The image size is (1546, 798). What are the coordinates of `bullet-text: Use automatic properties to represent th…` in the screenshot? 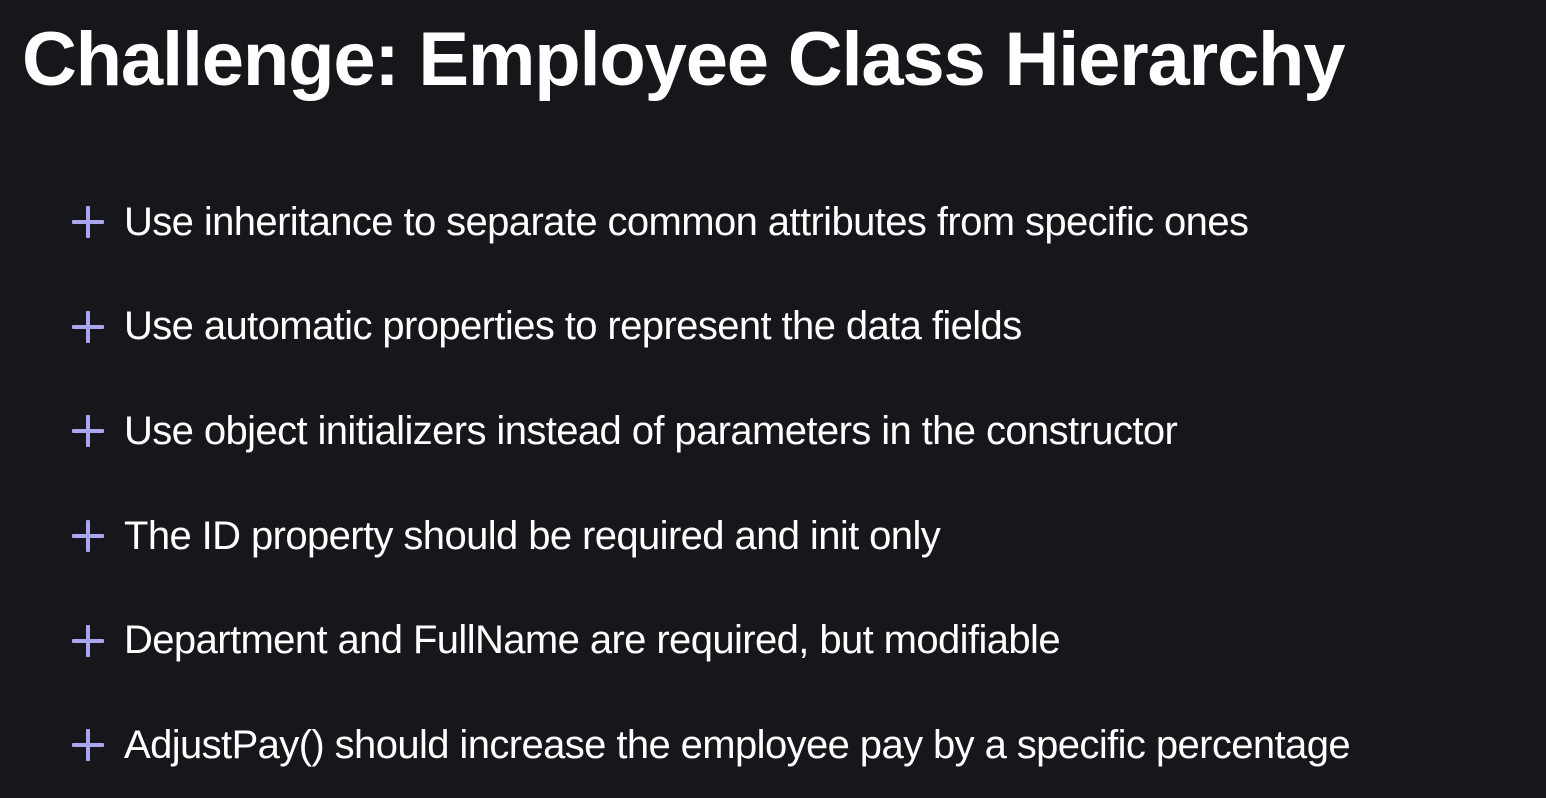 It's located at (573, 326).